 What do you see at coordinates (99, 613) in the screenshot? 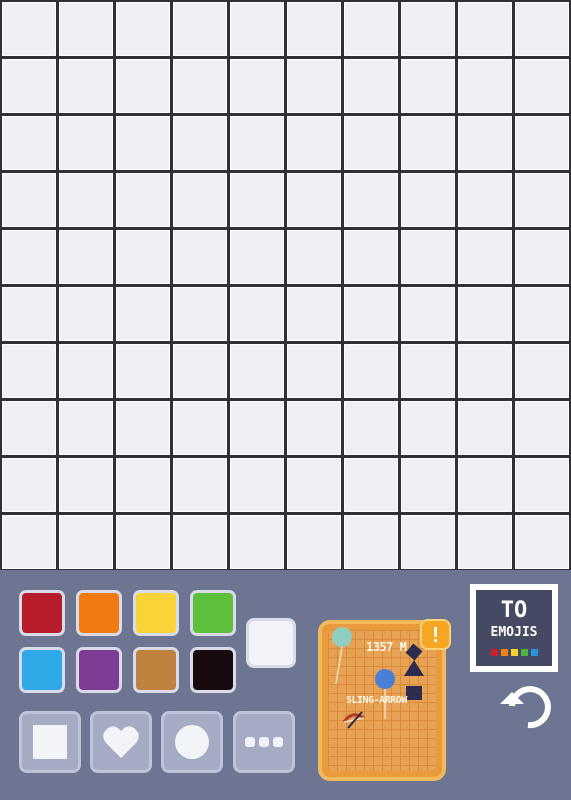
I see `color-swatch-orange` at bounding box center [99, 613].